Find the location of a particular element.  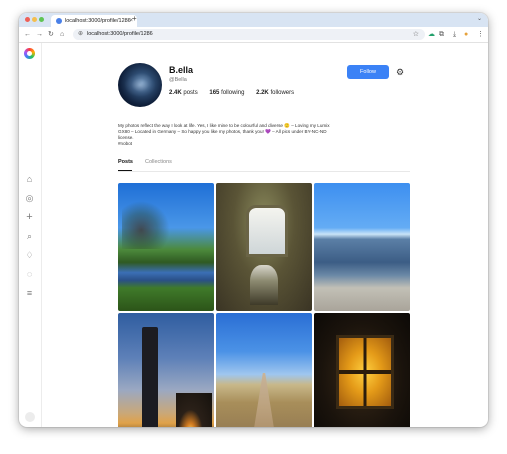

followers-count: 2.2K is located at coordinates (262, 93).